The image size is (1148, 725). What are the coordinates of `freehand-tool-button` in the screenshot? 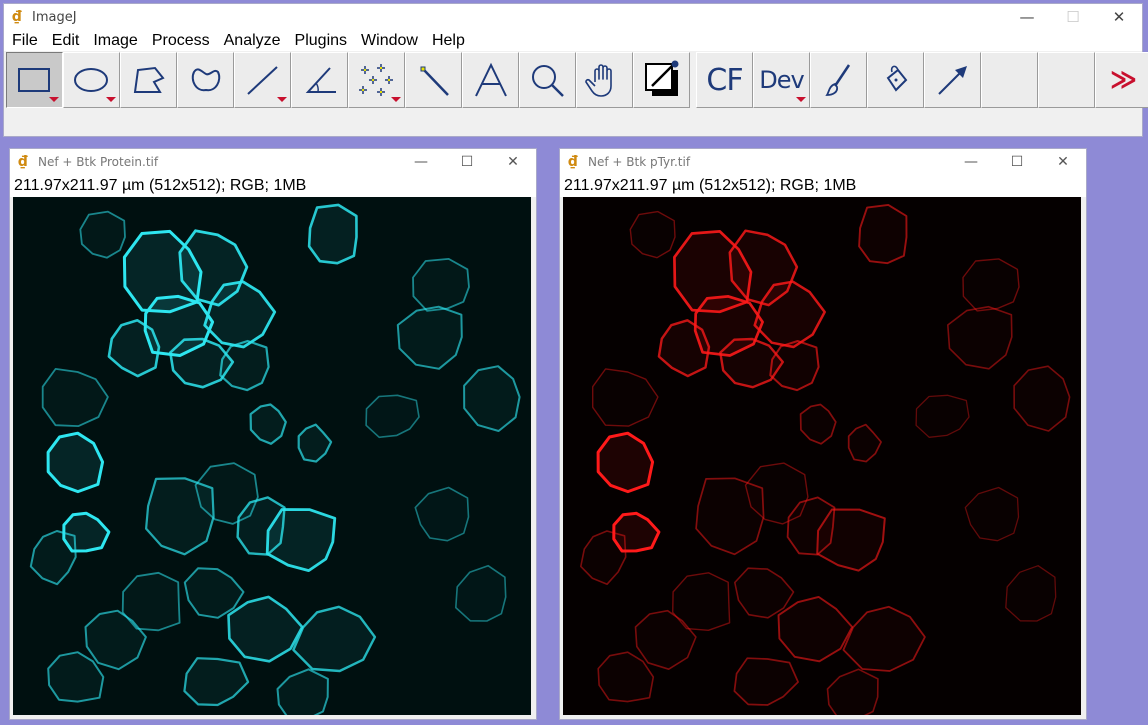 It's located at (205, 80).